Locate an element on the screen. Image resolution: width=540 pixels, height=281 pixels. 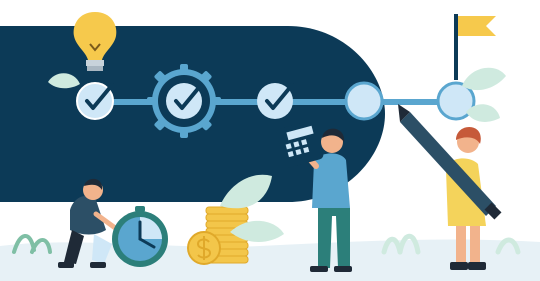
stopwatch-icon is located at coordinates (140, 236).